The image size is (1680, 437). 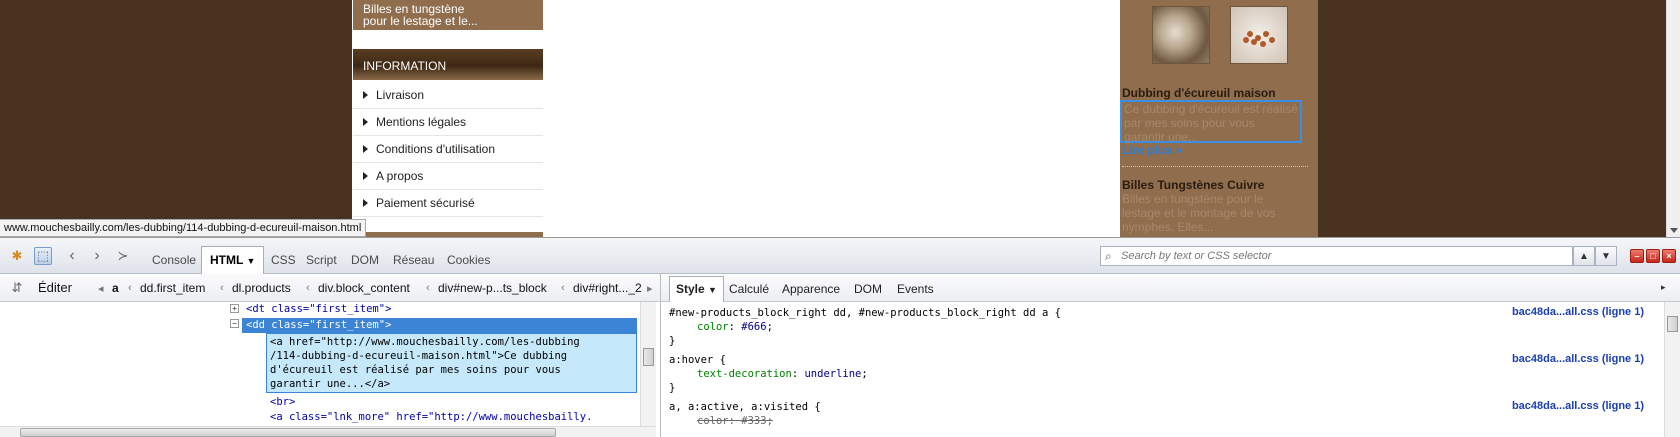 What do you see at coordinates (115, 288) in the screenshot?
I see `breadcrumb-item-a: a` at bounding box center [115, 288].